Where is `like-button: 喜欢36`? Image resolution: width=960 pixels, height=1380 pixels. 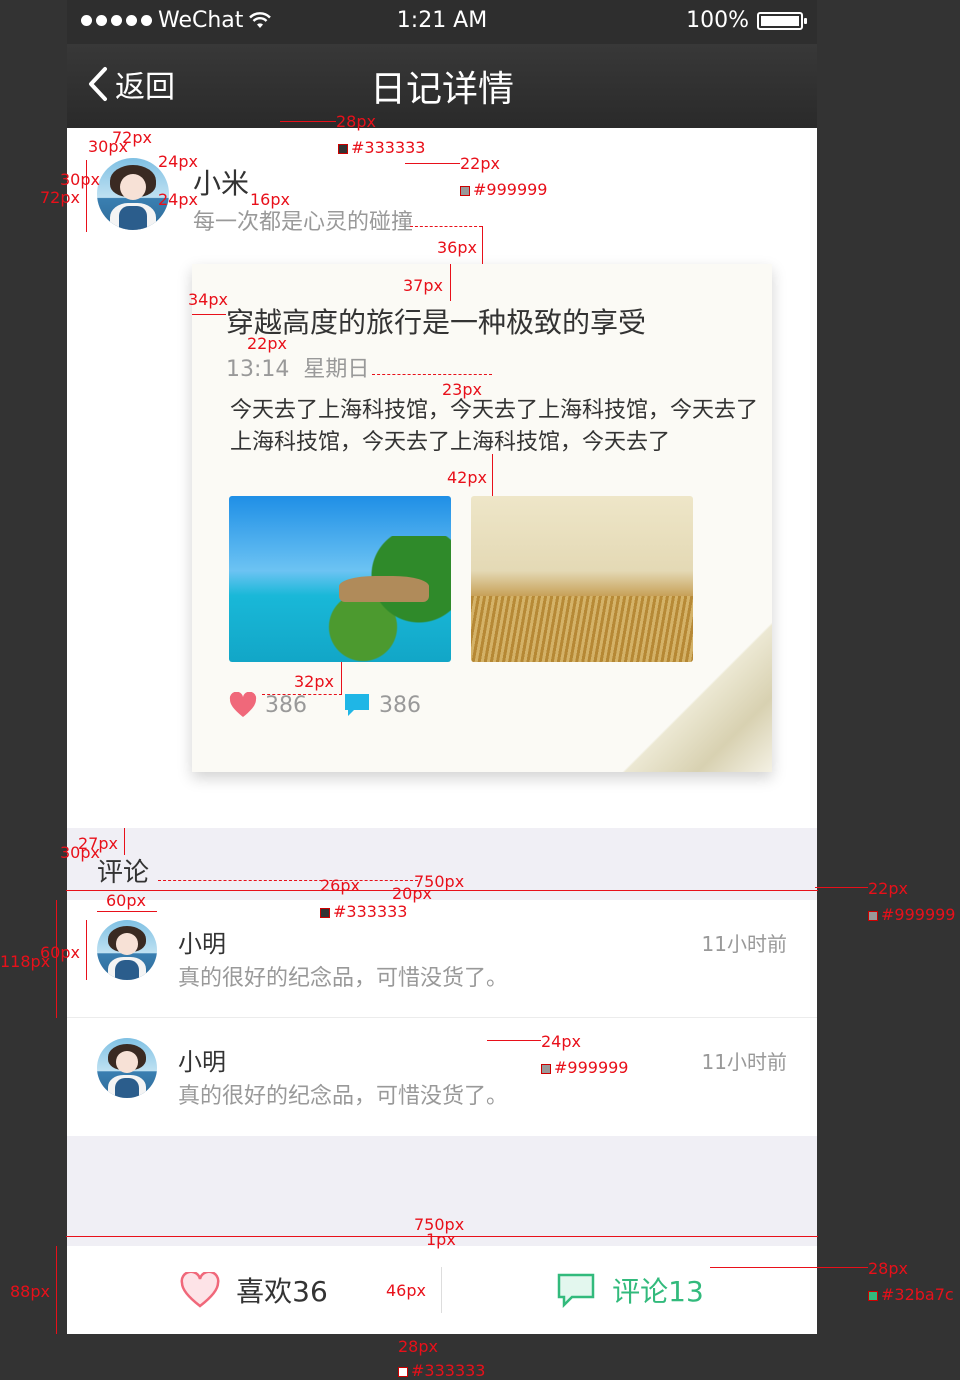
like-button: 喜欢36 is located at coordinates (254, 1290).